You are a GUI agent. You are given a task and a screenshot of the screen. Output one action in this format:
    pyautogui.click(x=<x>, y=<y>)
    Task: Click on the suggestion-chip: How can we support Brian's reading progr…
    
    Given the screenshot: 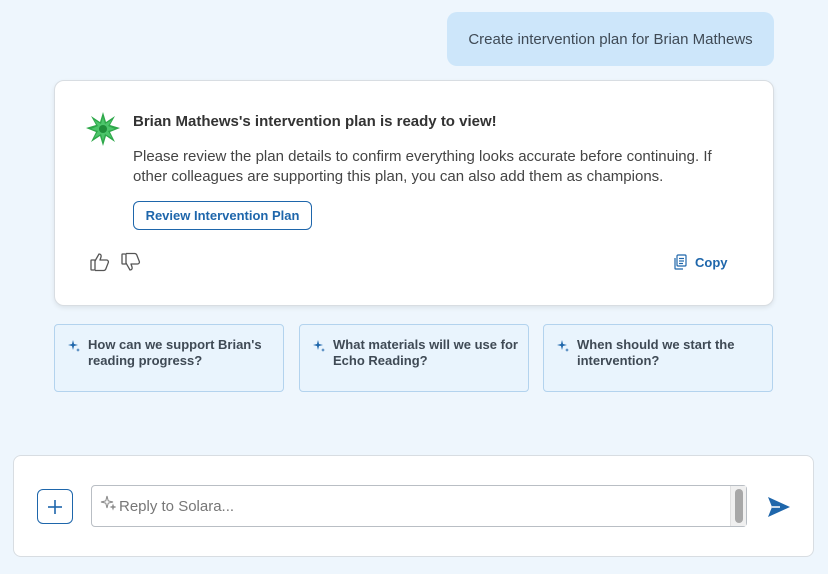 What is the action you would take?
    pyautogui.click(x=169, y=358)
    